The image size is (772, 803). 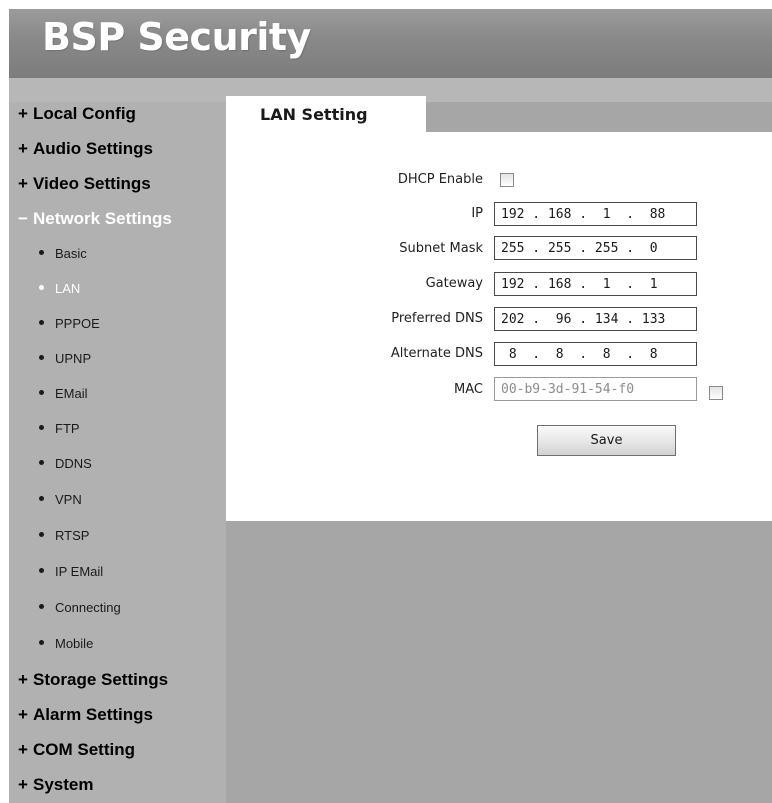 What do you see at coordinates (390, 43) in the screenshot?
I see `header-banner: BSP Security` at bounding box center [390, 43].